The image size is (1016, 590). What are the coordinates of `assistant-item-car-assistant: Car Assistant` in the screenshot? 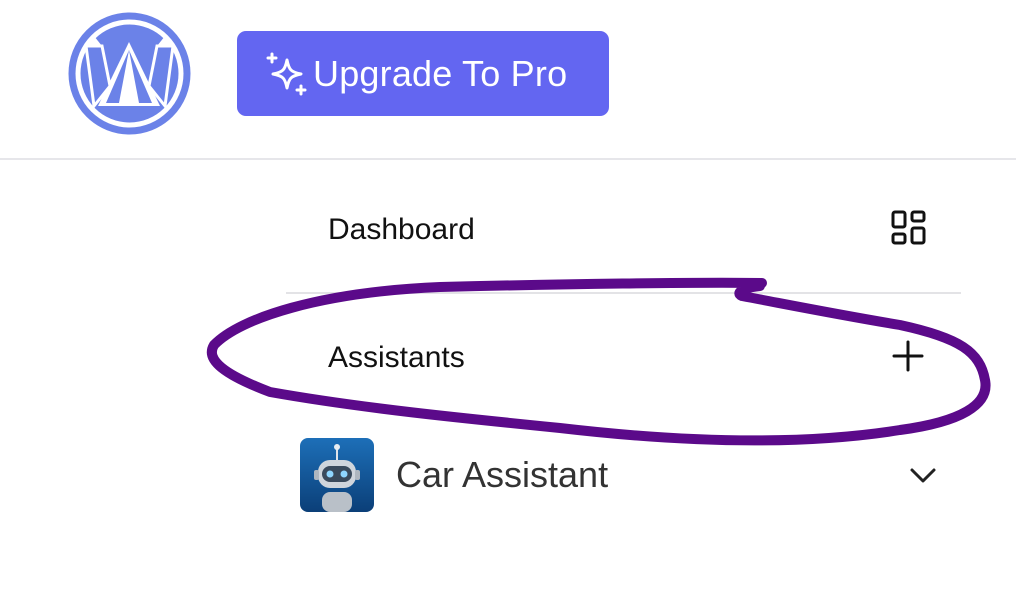 It's located at (623, 475).